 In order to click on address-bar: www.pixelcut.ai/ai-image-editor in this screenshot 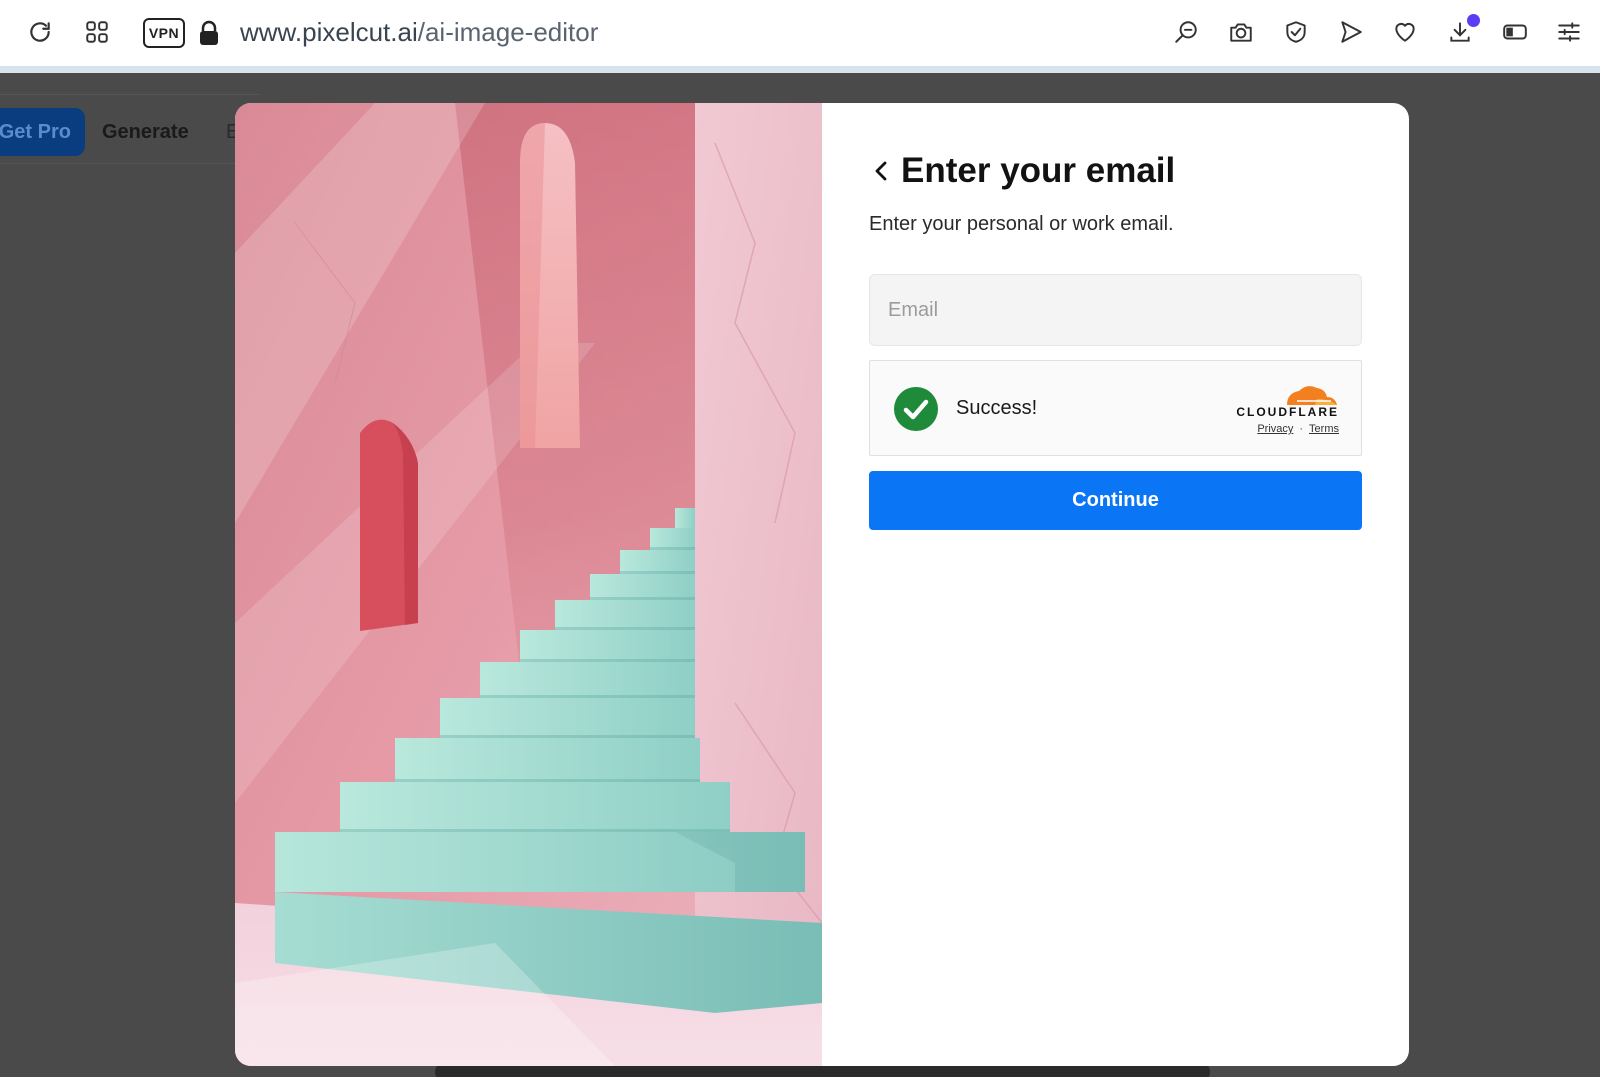, I will do `click(419, 32)`.